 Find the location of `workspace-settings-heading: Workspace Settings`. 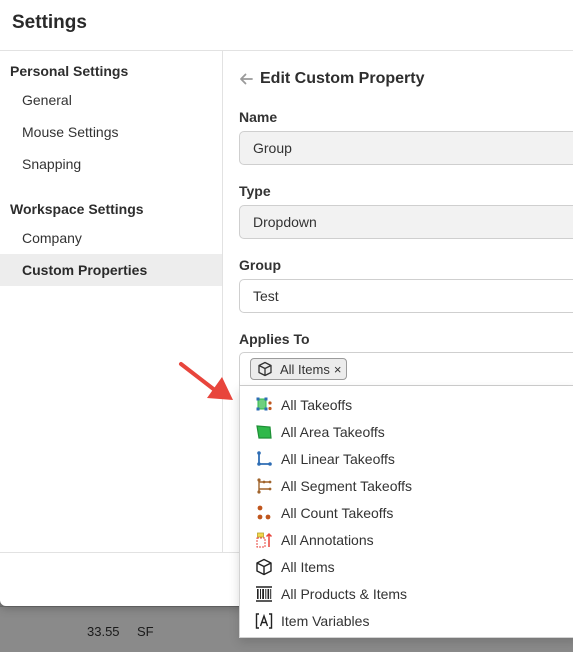

workspace-settings-heading: Workspace Settings is located at coordinates (77, 209).